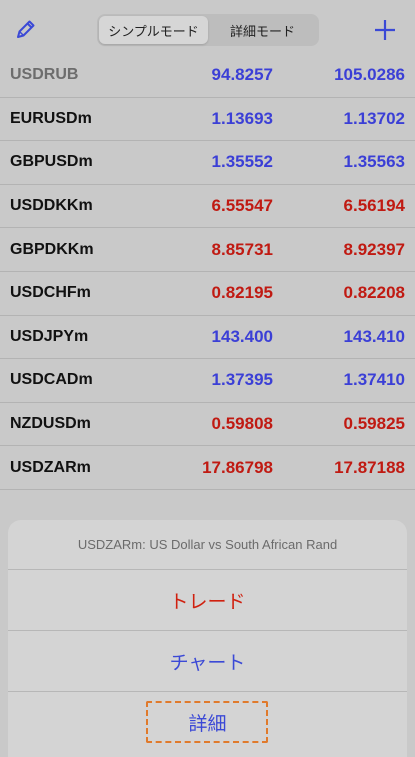  Describe the element at coordinates (242, 162) in the screenshot. I see `quote-bid: 1.35552` at that location.